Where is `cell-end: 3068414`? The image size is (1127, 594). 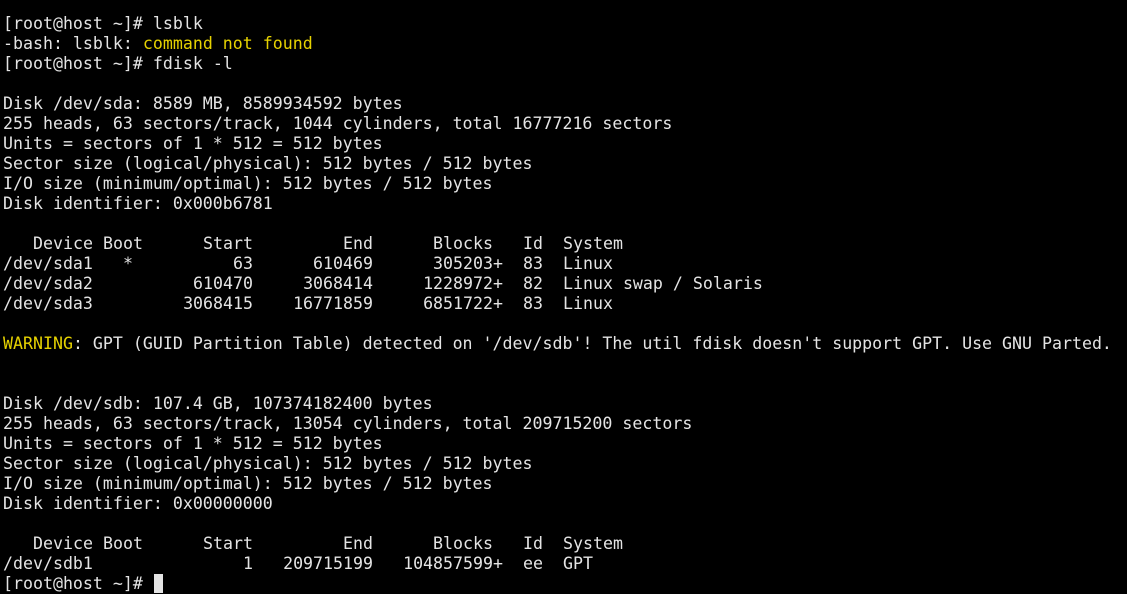 cell-end: 3068414 is located at coordinates (338, 283).